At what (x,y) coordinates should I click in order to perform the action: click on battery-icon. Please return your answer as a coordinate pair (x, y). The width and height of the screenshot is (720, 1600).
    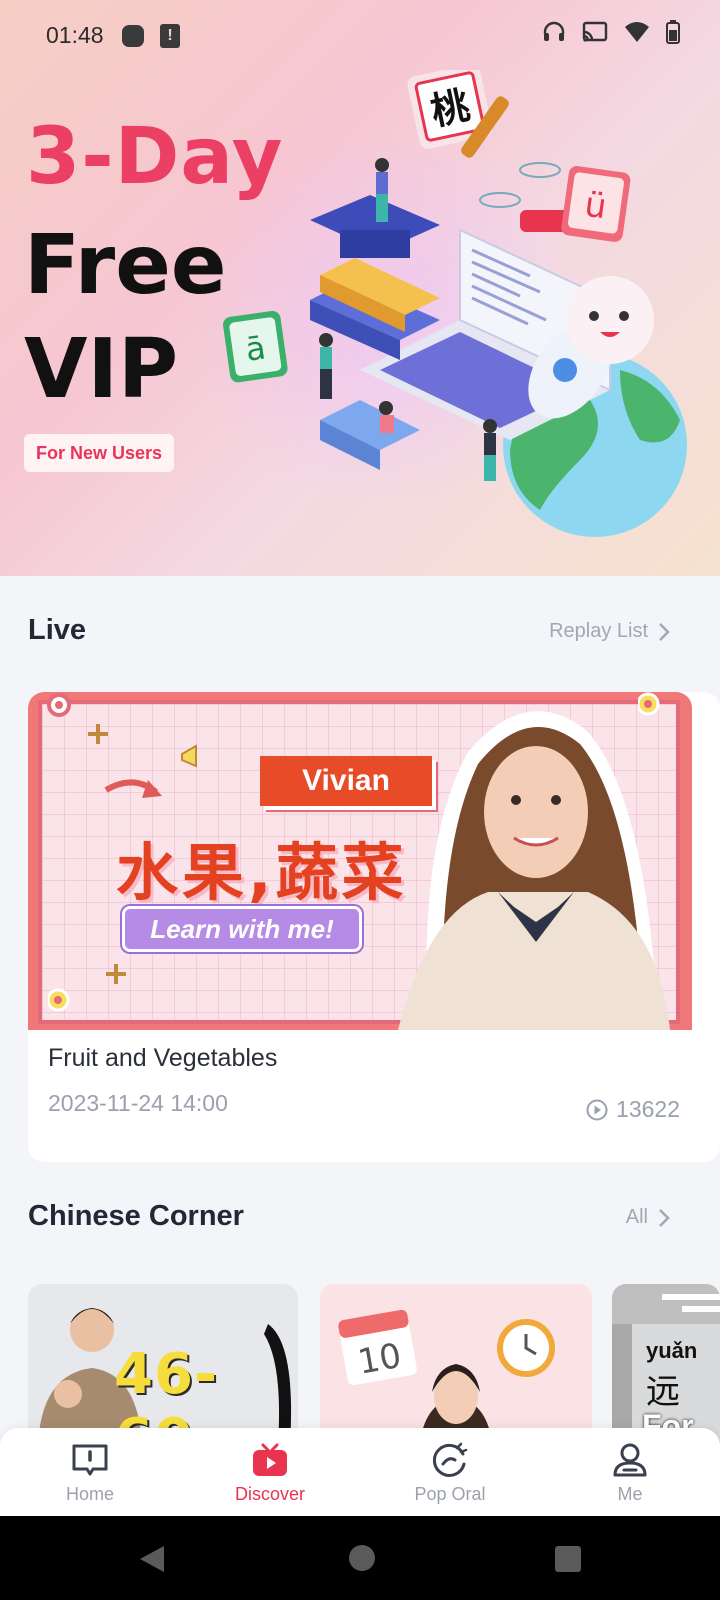
    Looking at the image, I should click on (673, 32).